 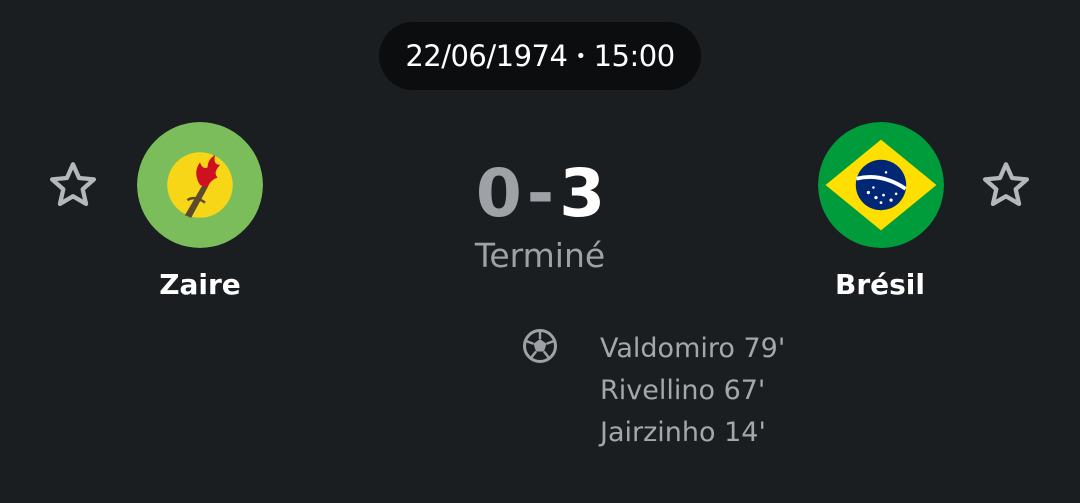 What do you see at coordinates (1006, 185) in the screenshot?
I see `favorite-away-star-icon` at bounding box center [1006, 185].